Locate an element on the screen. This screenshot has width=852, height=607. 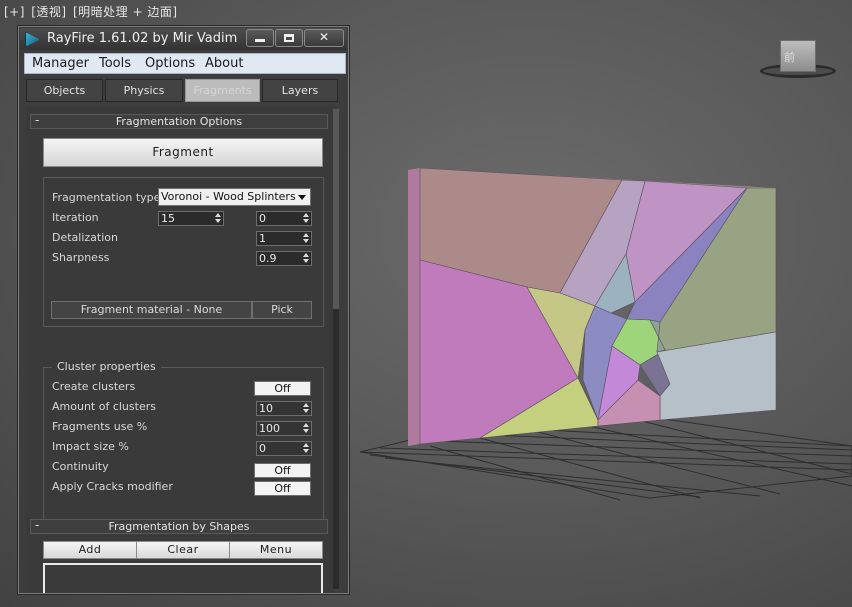
tab-fragments: Fragments is located at coordinates (222, 90).